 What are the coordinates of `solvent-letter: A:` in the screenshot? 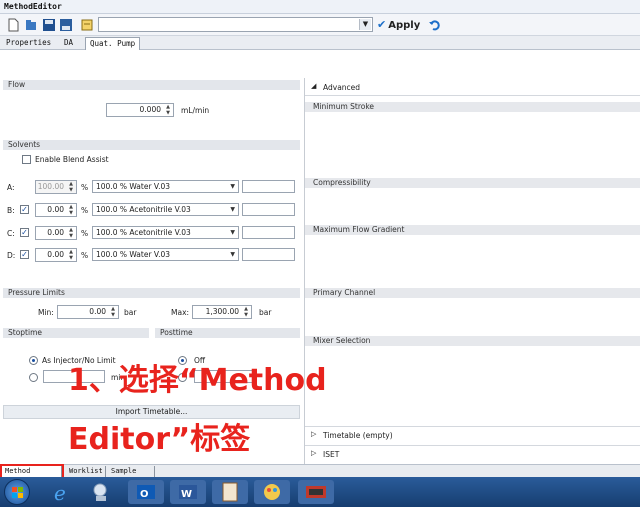 It's located at (11, 187).